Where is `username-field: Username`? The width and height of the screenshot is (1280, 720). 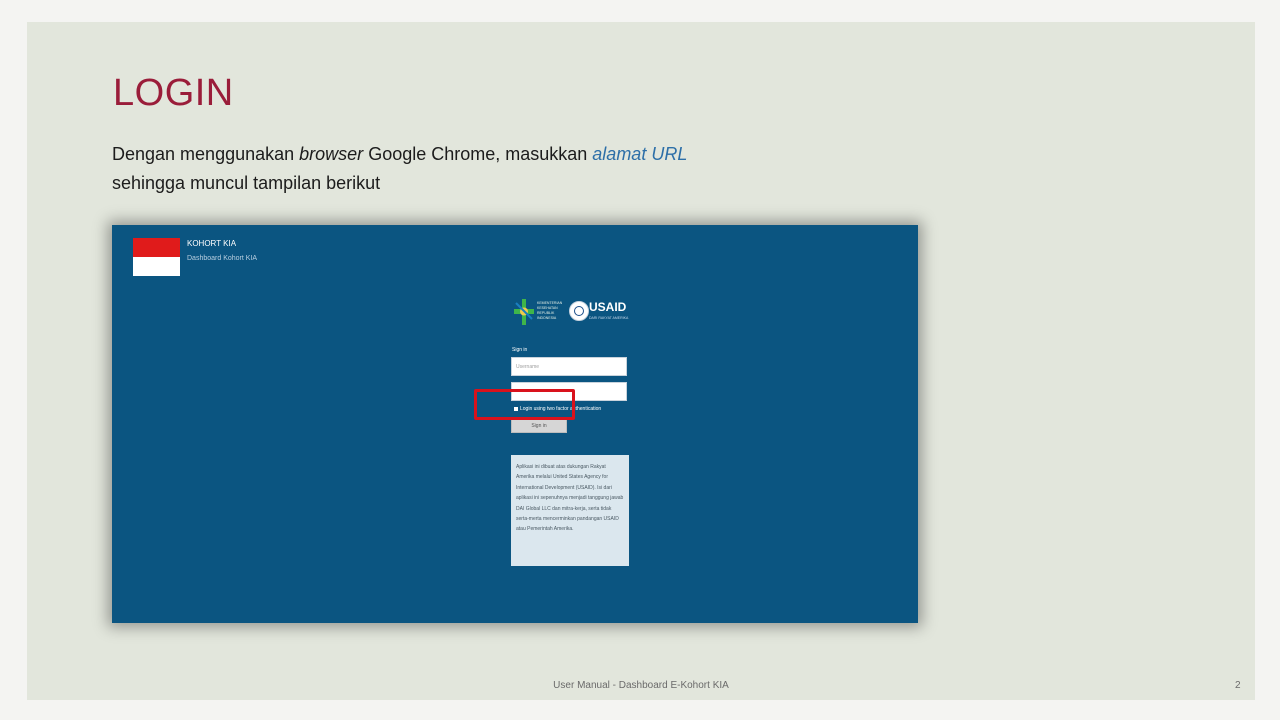
username-field: Username is located at coordinates (569, 366).